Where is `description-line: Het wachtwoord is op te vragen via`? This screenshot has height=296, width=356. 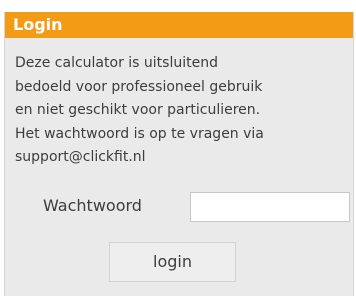 description-line: Het wachtwoord is op te vragen via is located at coordinates (139, 133).